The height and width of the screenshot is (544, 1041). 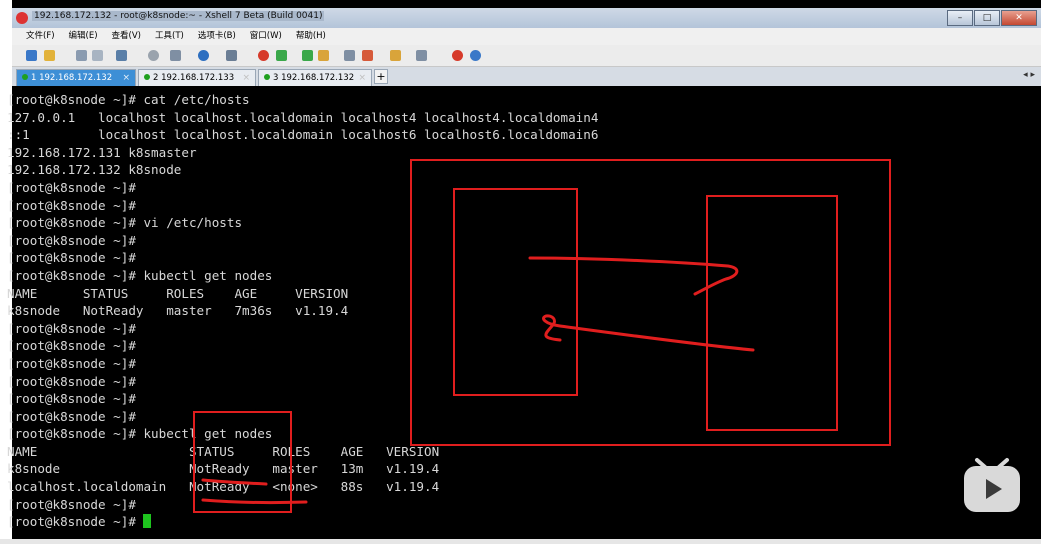 What do you see at coordinates (126, 36) in the screenshot?
I see `menu-view: 查看(V)` at bounding box center [126, 36].